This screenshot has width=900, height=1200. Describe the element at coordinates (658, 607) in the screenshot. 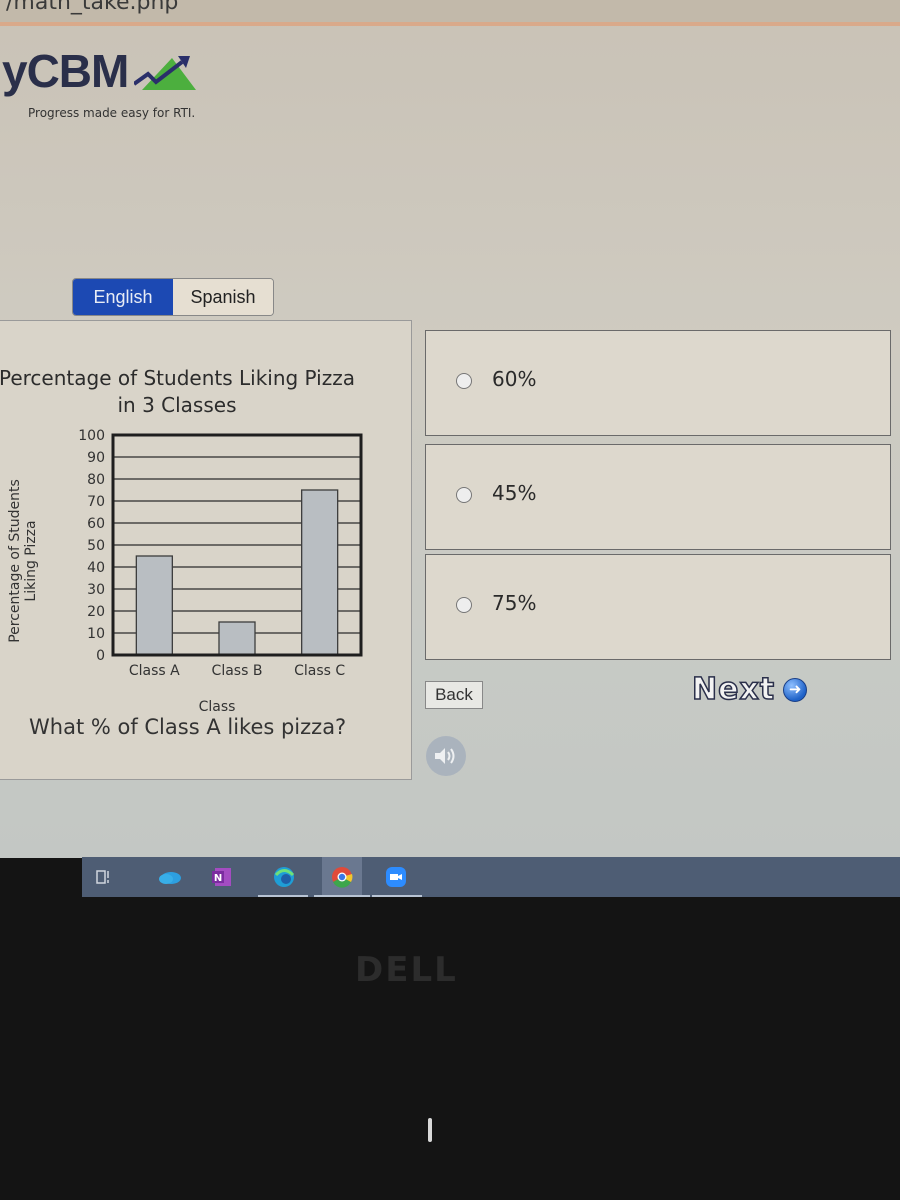

I see `answer-option: 75%` at that location.